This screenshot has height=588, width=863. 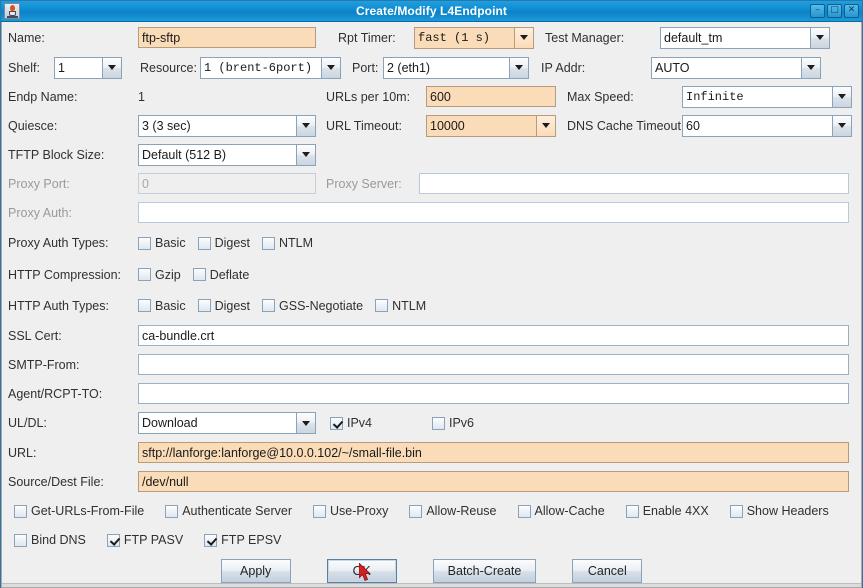 I want to click on ok-button: OK, so click(x=361, y=570).